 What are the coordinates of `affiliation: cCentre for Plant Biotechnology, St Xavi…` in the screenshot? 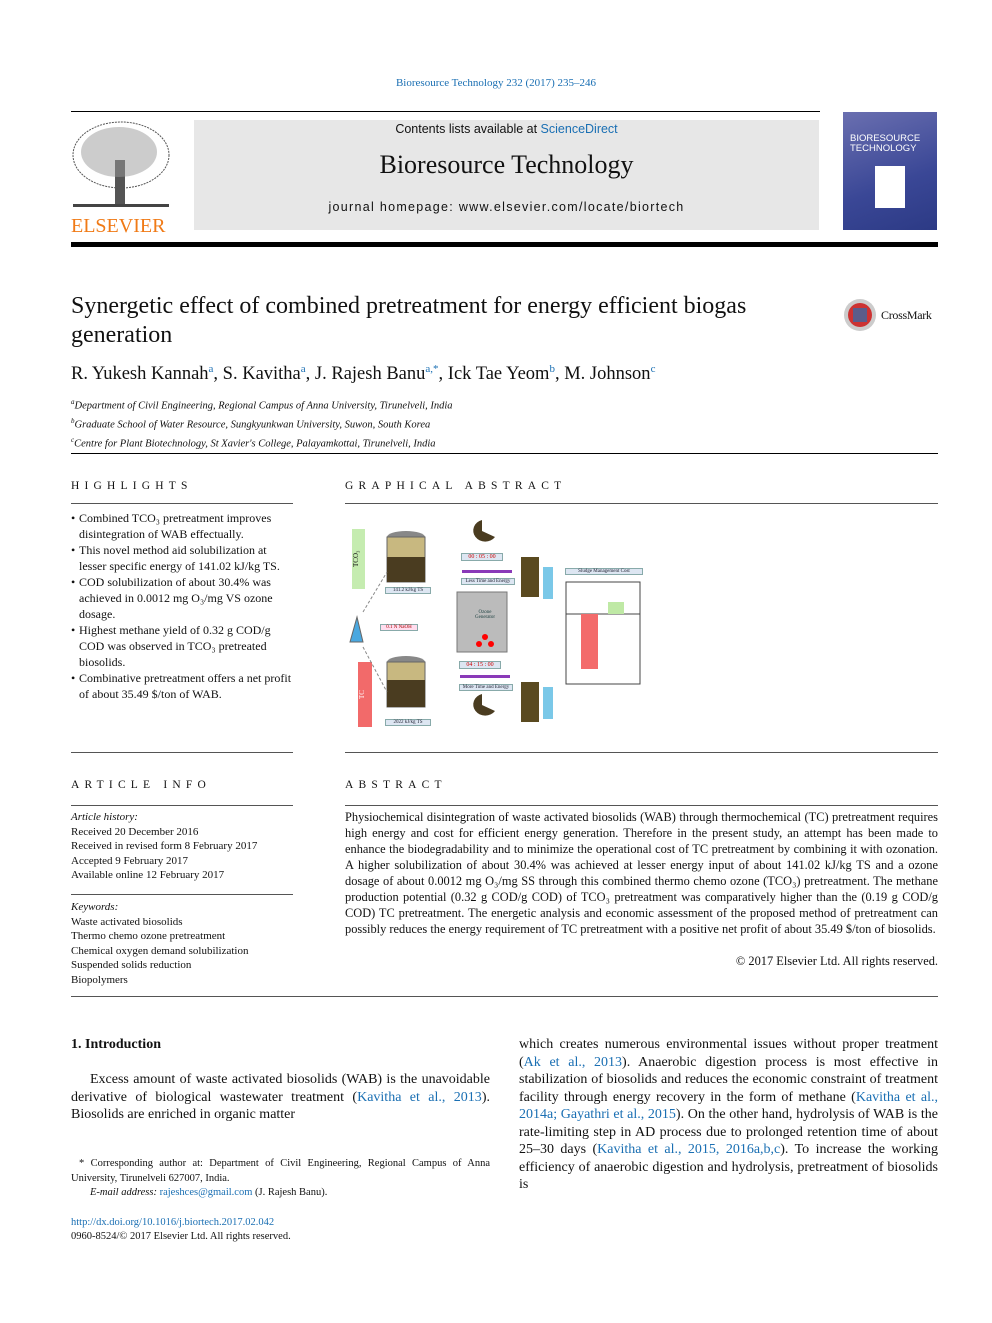 It's located at (253, 443).